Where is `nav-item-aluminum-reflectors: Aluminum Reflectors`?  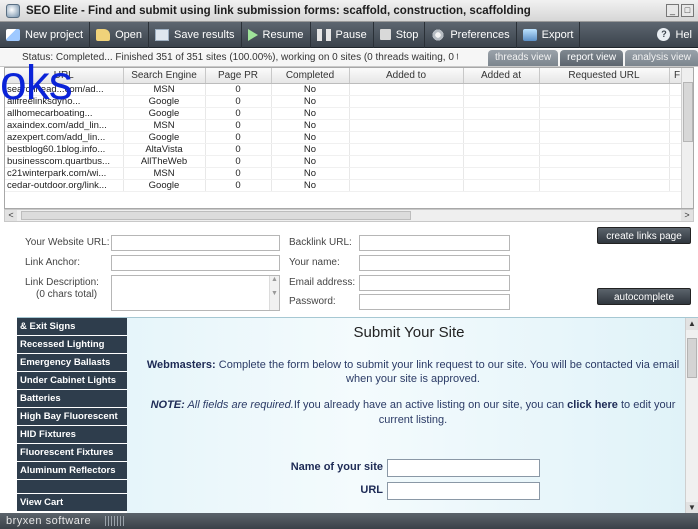 nav-item-aluminum-reflectors: Aluminum Reflectors is located at coordinates (72, 470).